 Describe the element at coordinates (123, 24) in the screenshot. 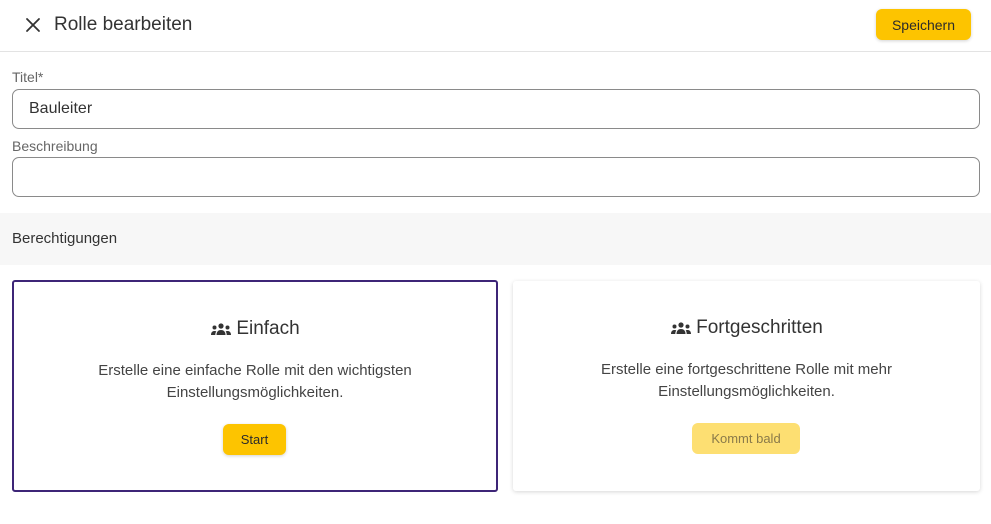

I see `page-title: Rolle bearbeiten` at that location.